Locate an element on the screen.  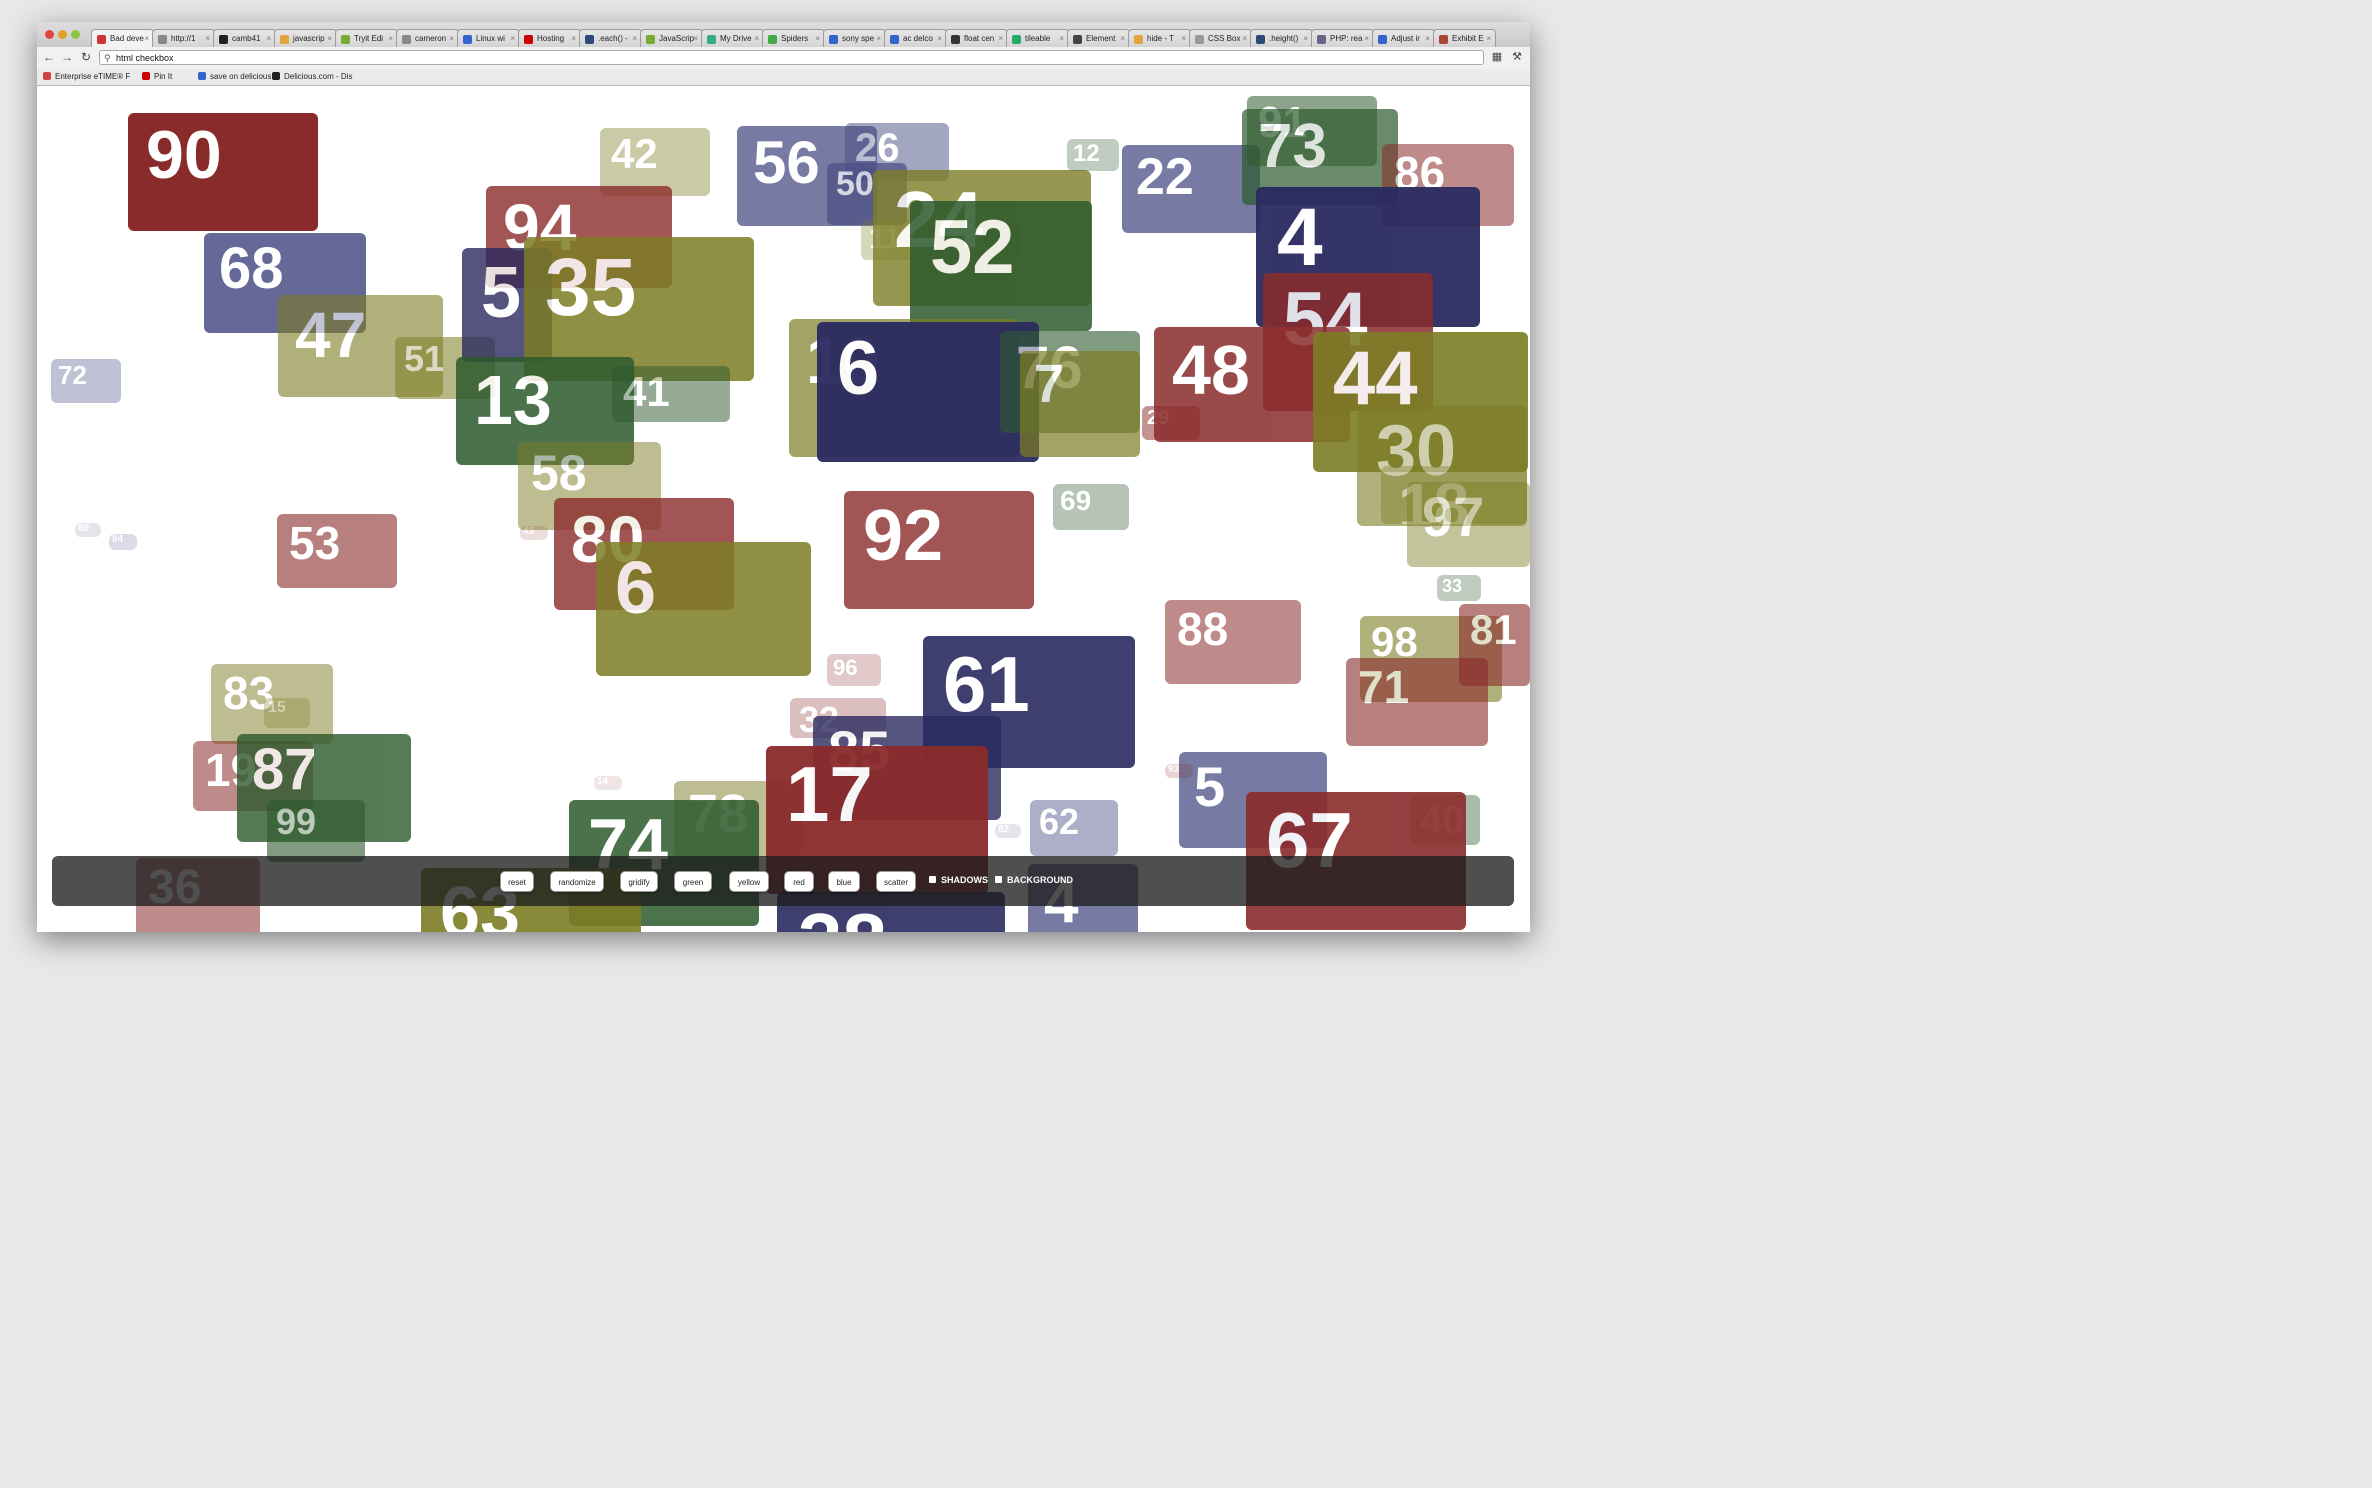
background-checkbox: BACKGROUND is located at coordinates (1034, 880).